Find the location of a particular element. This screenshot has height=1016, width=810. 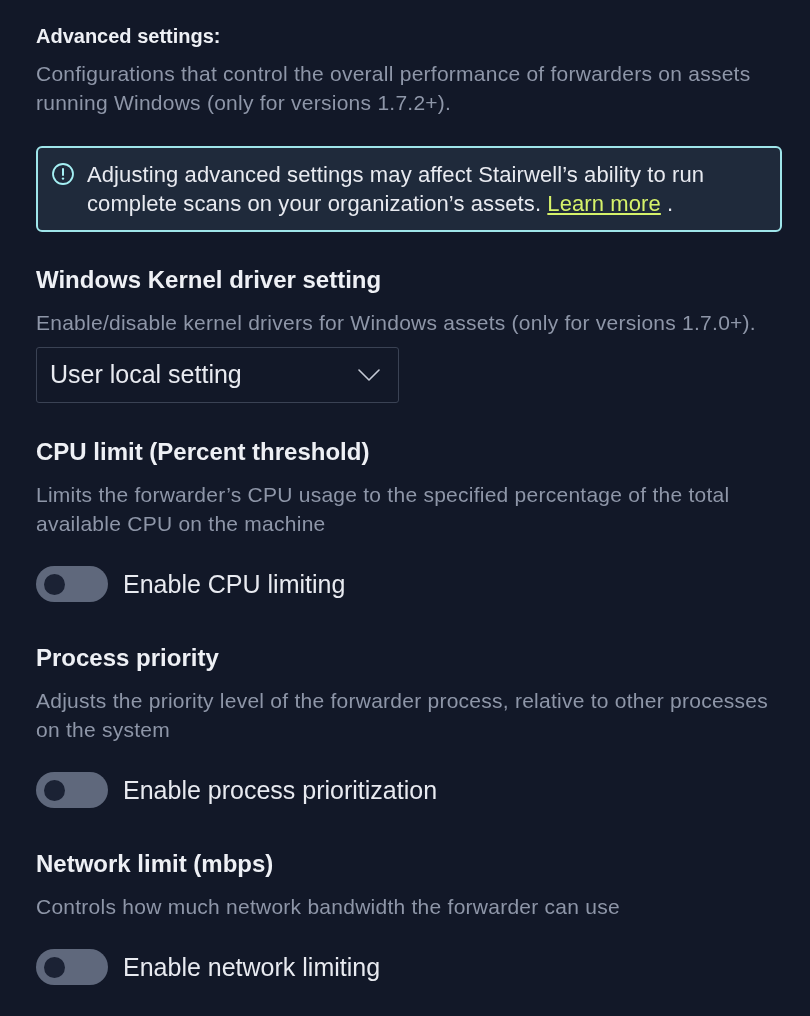

warning-message: Adjusting advanced settings may affect Stairwell’s ability to run complete scans on your organization’s assets. Learn more . is located at coordinates (396, 189).